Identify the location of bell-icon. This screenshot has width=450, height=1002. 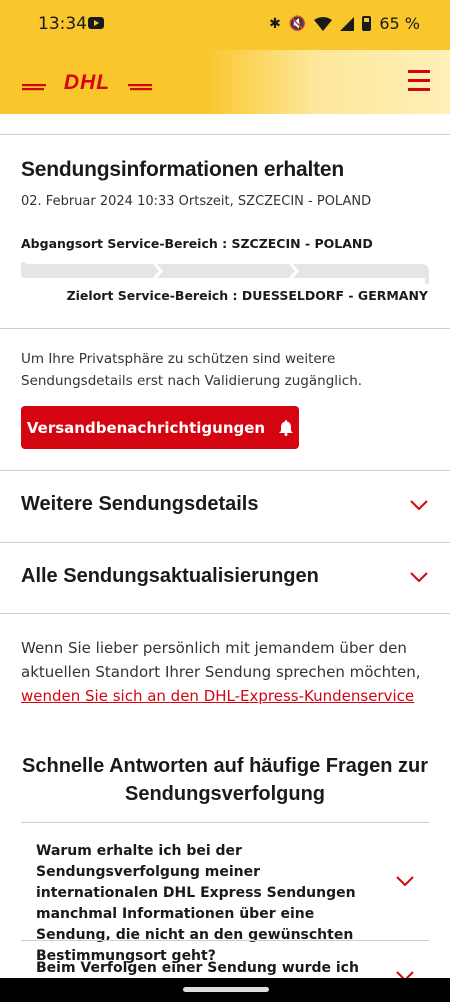
(286, 427).